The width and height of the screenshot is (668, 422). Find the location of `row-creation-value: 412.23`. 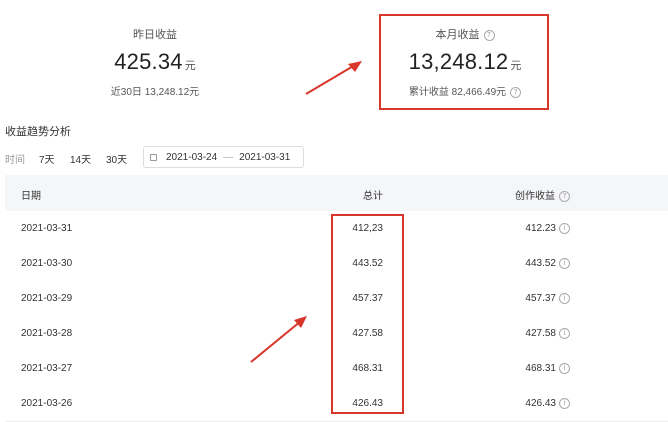

row-creation-value: 412.23 is located at coordinates (540, 229).